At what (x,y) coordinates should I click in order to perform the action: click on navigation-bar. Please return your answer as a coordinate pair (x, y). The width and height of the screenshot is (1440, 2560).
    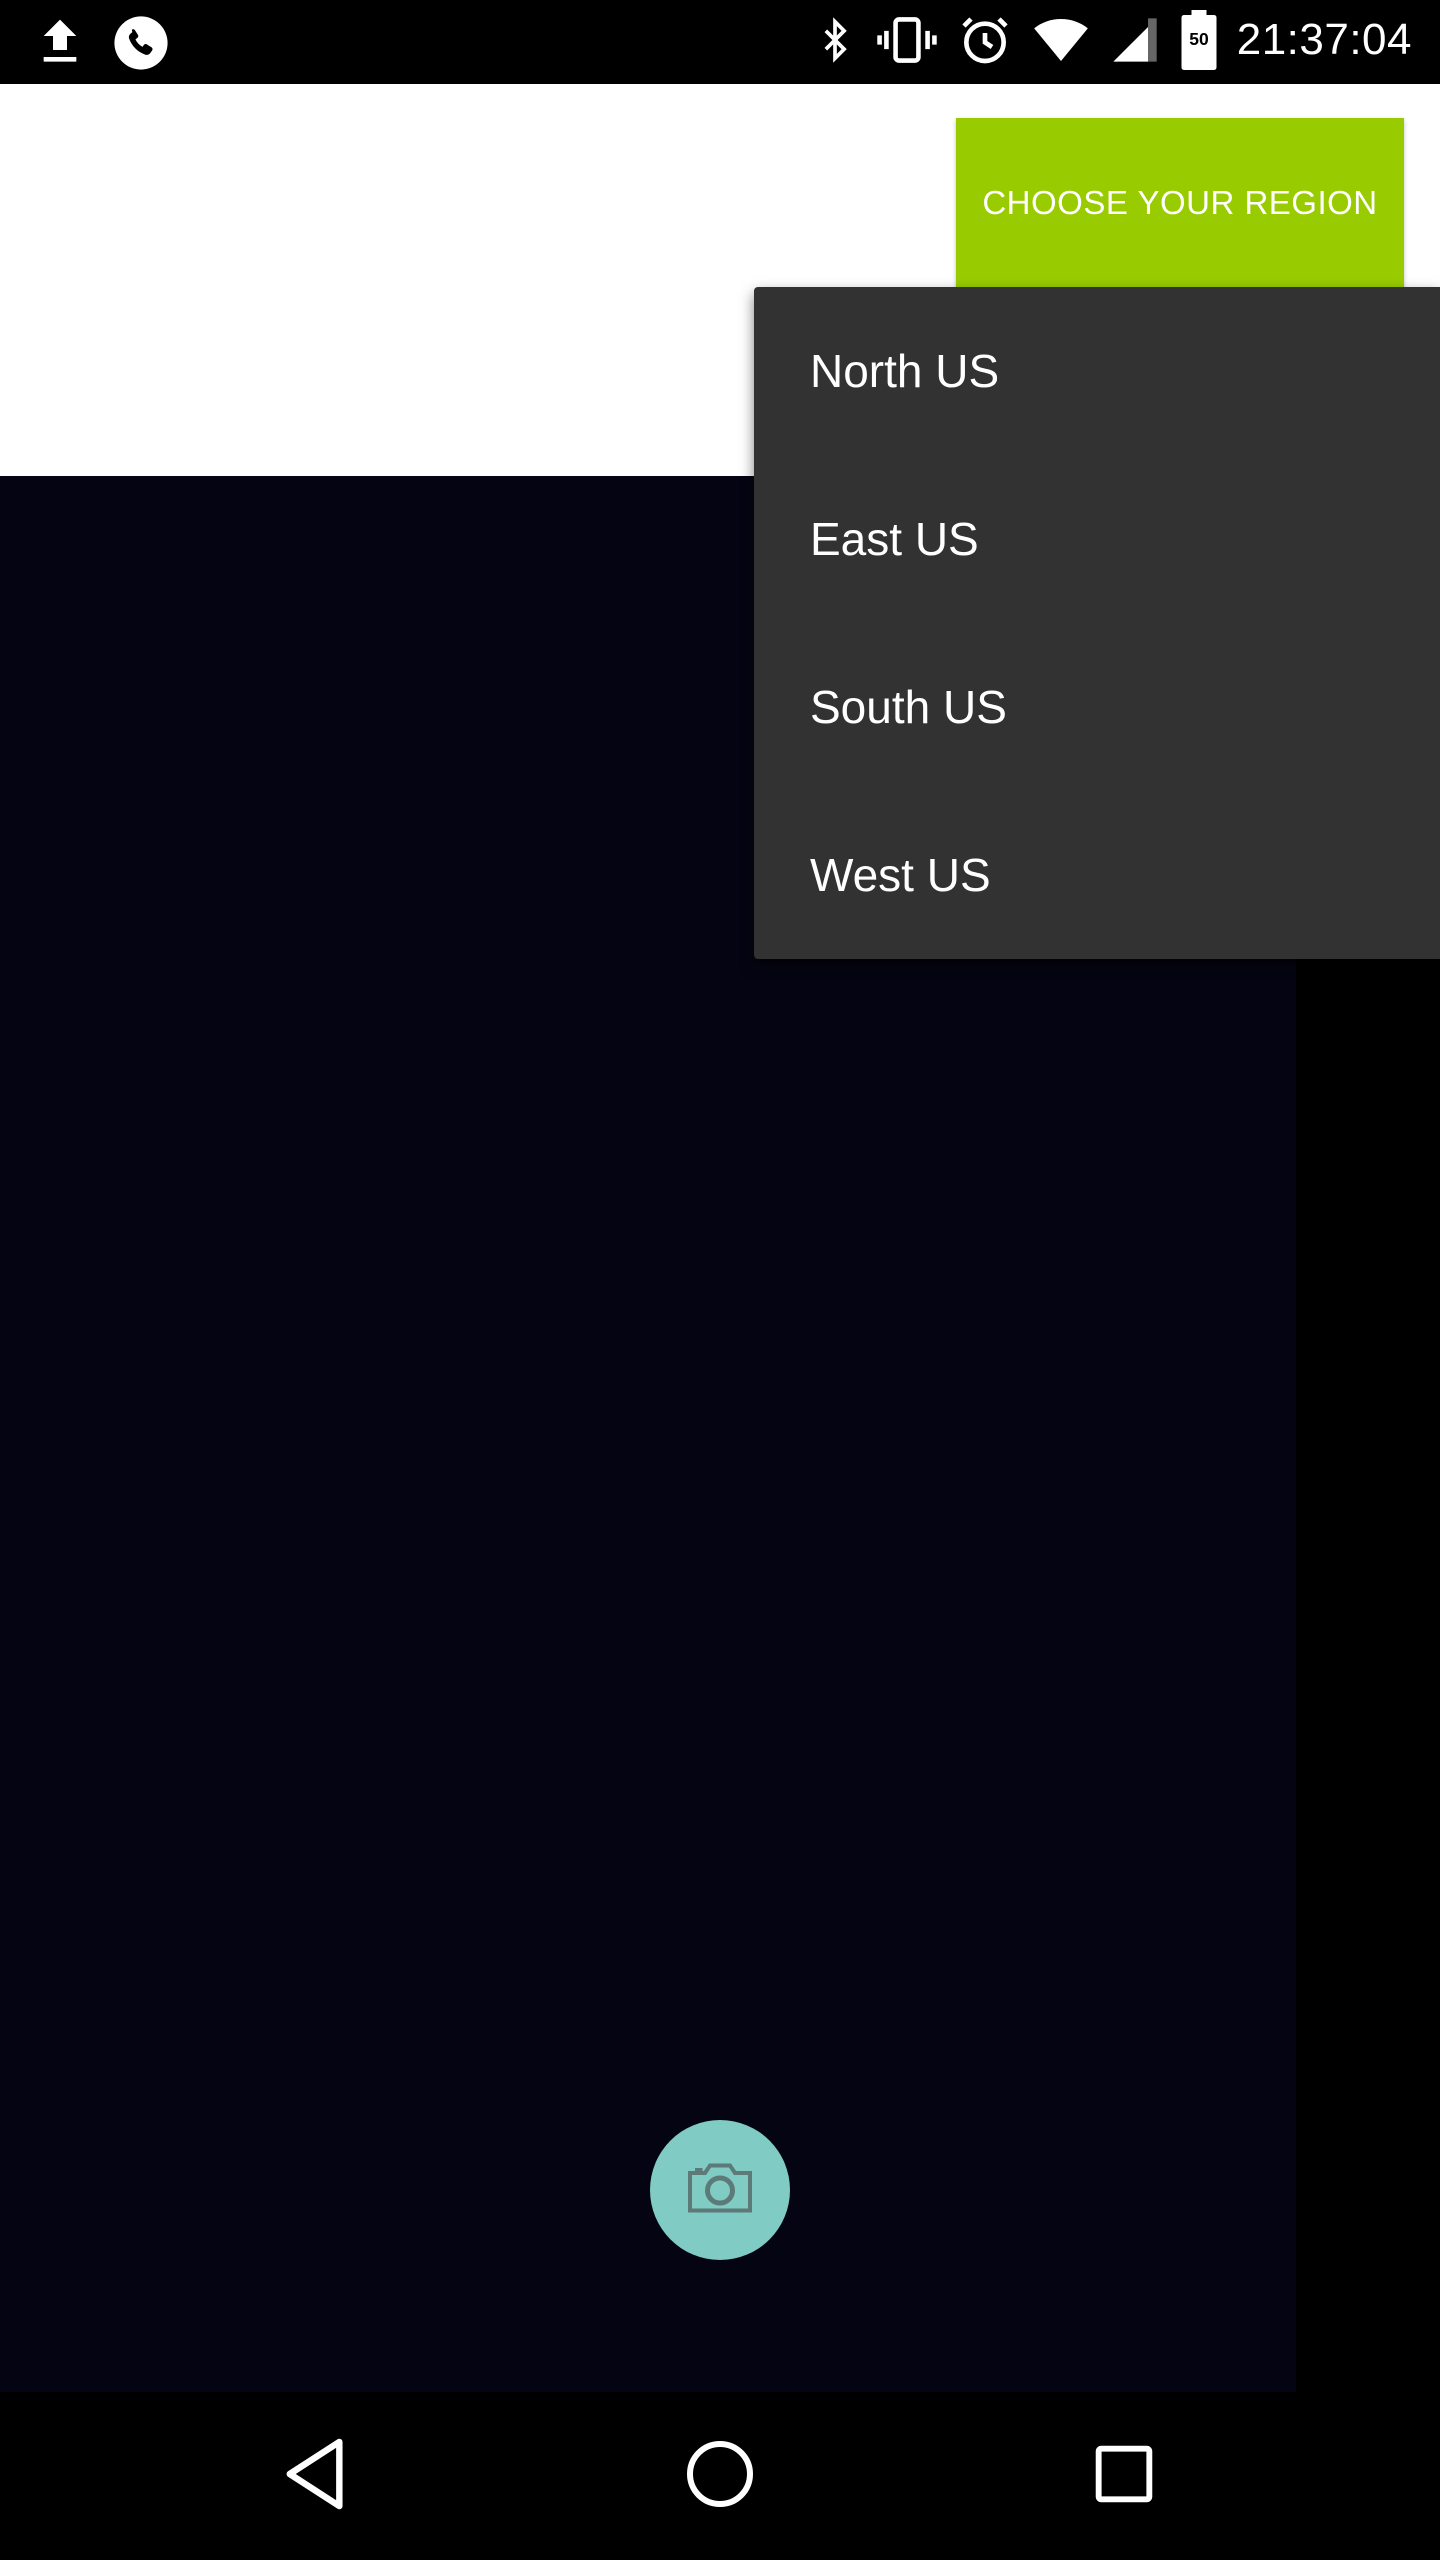
    Looking at the image, I should click on (720, 2476).